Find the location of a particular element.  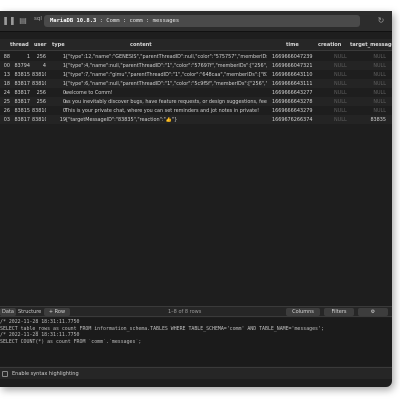

cell-id: 00 is located at coordinates (5, 66).